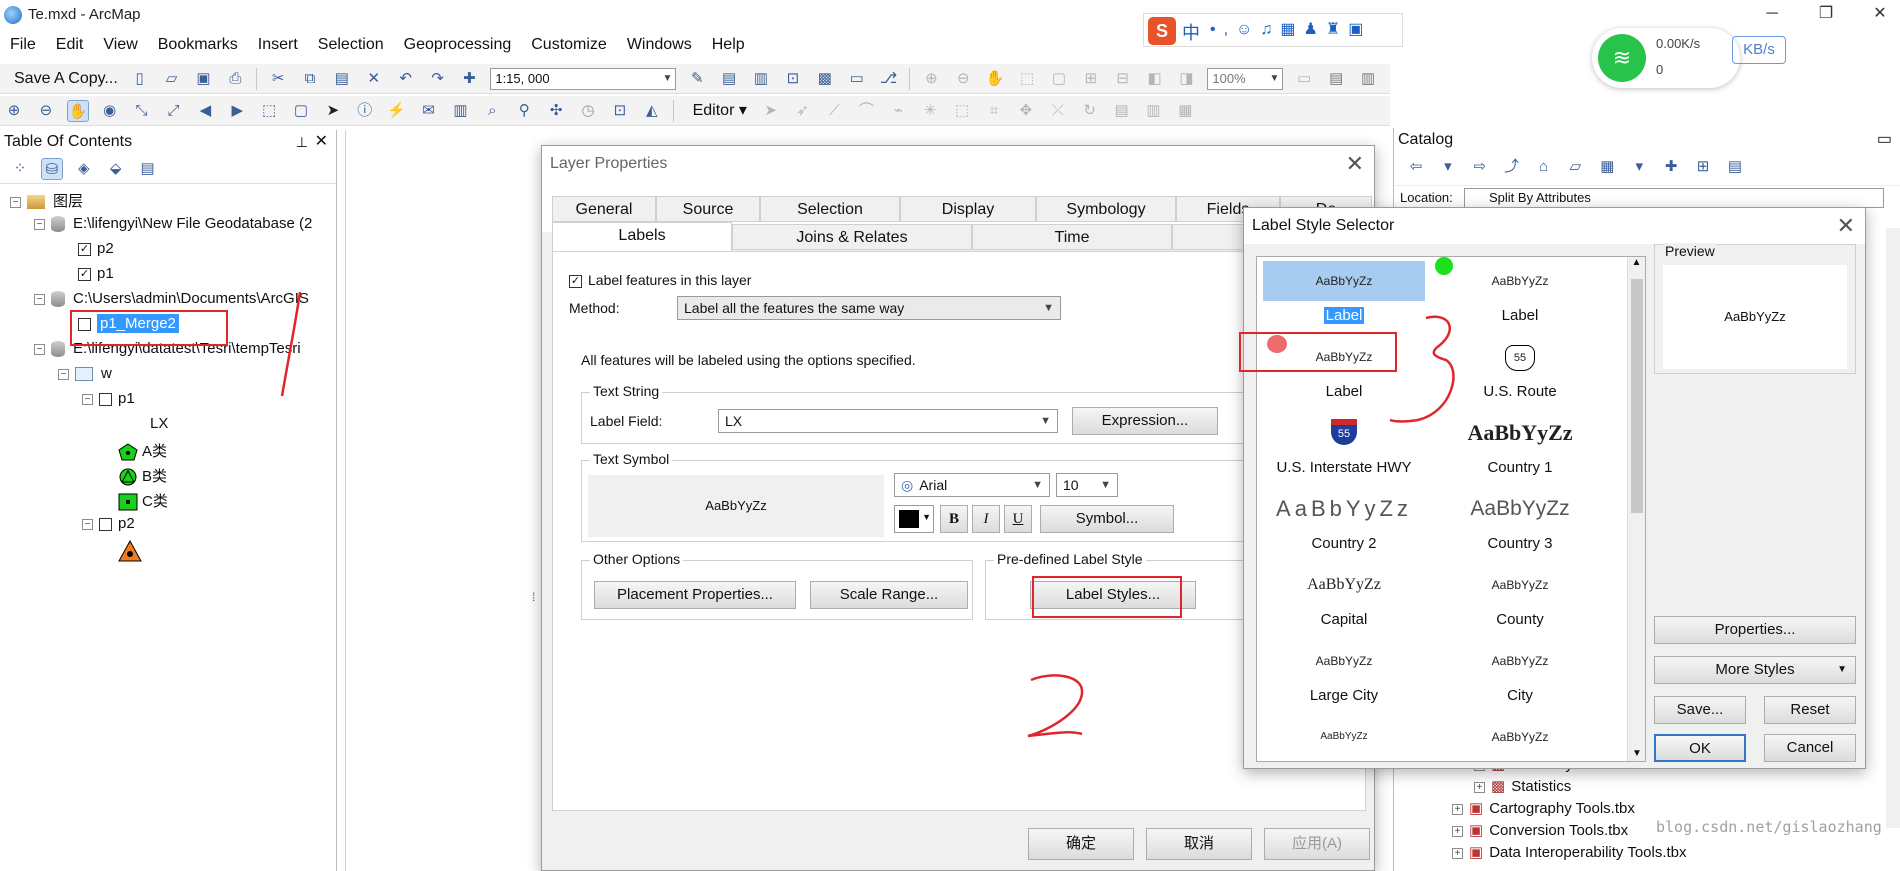 The height and width of the screenshot is (871, 1900). Describe the element at coordinates (173, 224) in the screenshot. I see `tree-item-geodatabase: − E:\lifengyi\New File Geodatabase (2` at that location.